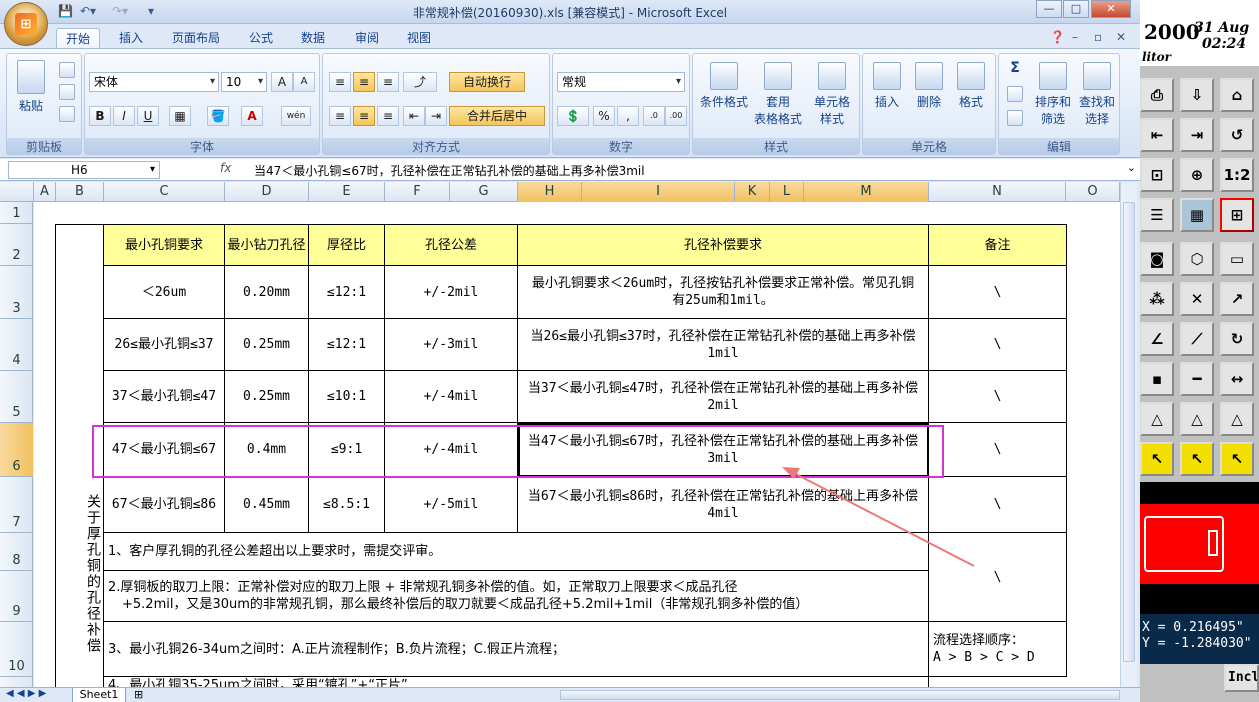 Image resolution: width=1259 pixels, height=702 pixels. I want to click on tab-home: 开始, so click(78, 38).